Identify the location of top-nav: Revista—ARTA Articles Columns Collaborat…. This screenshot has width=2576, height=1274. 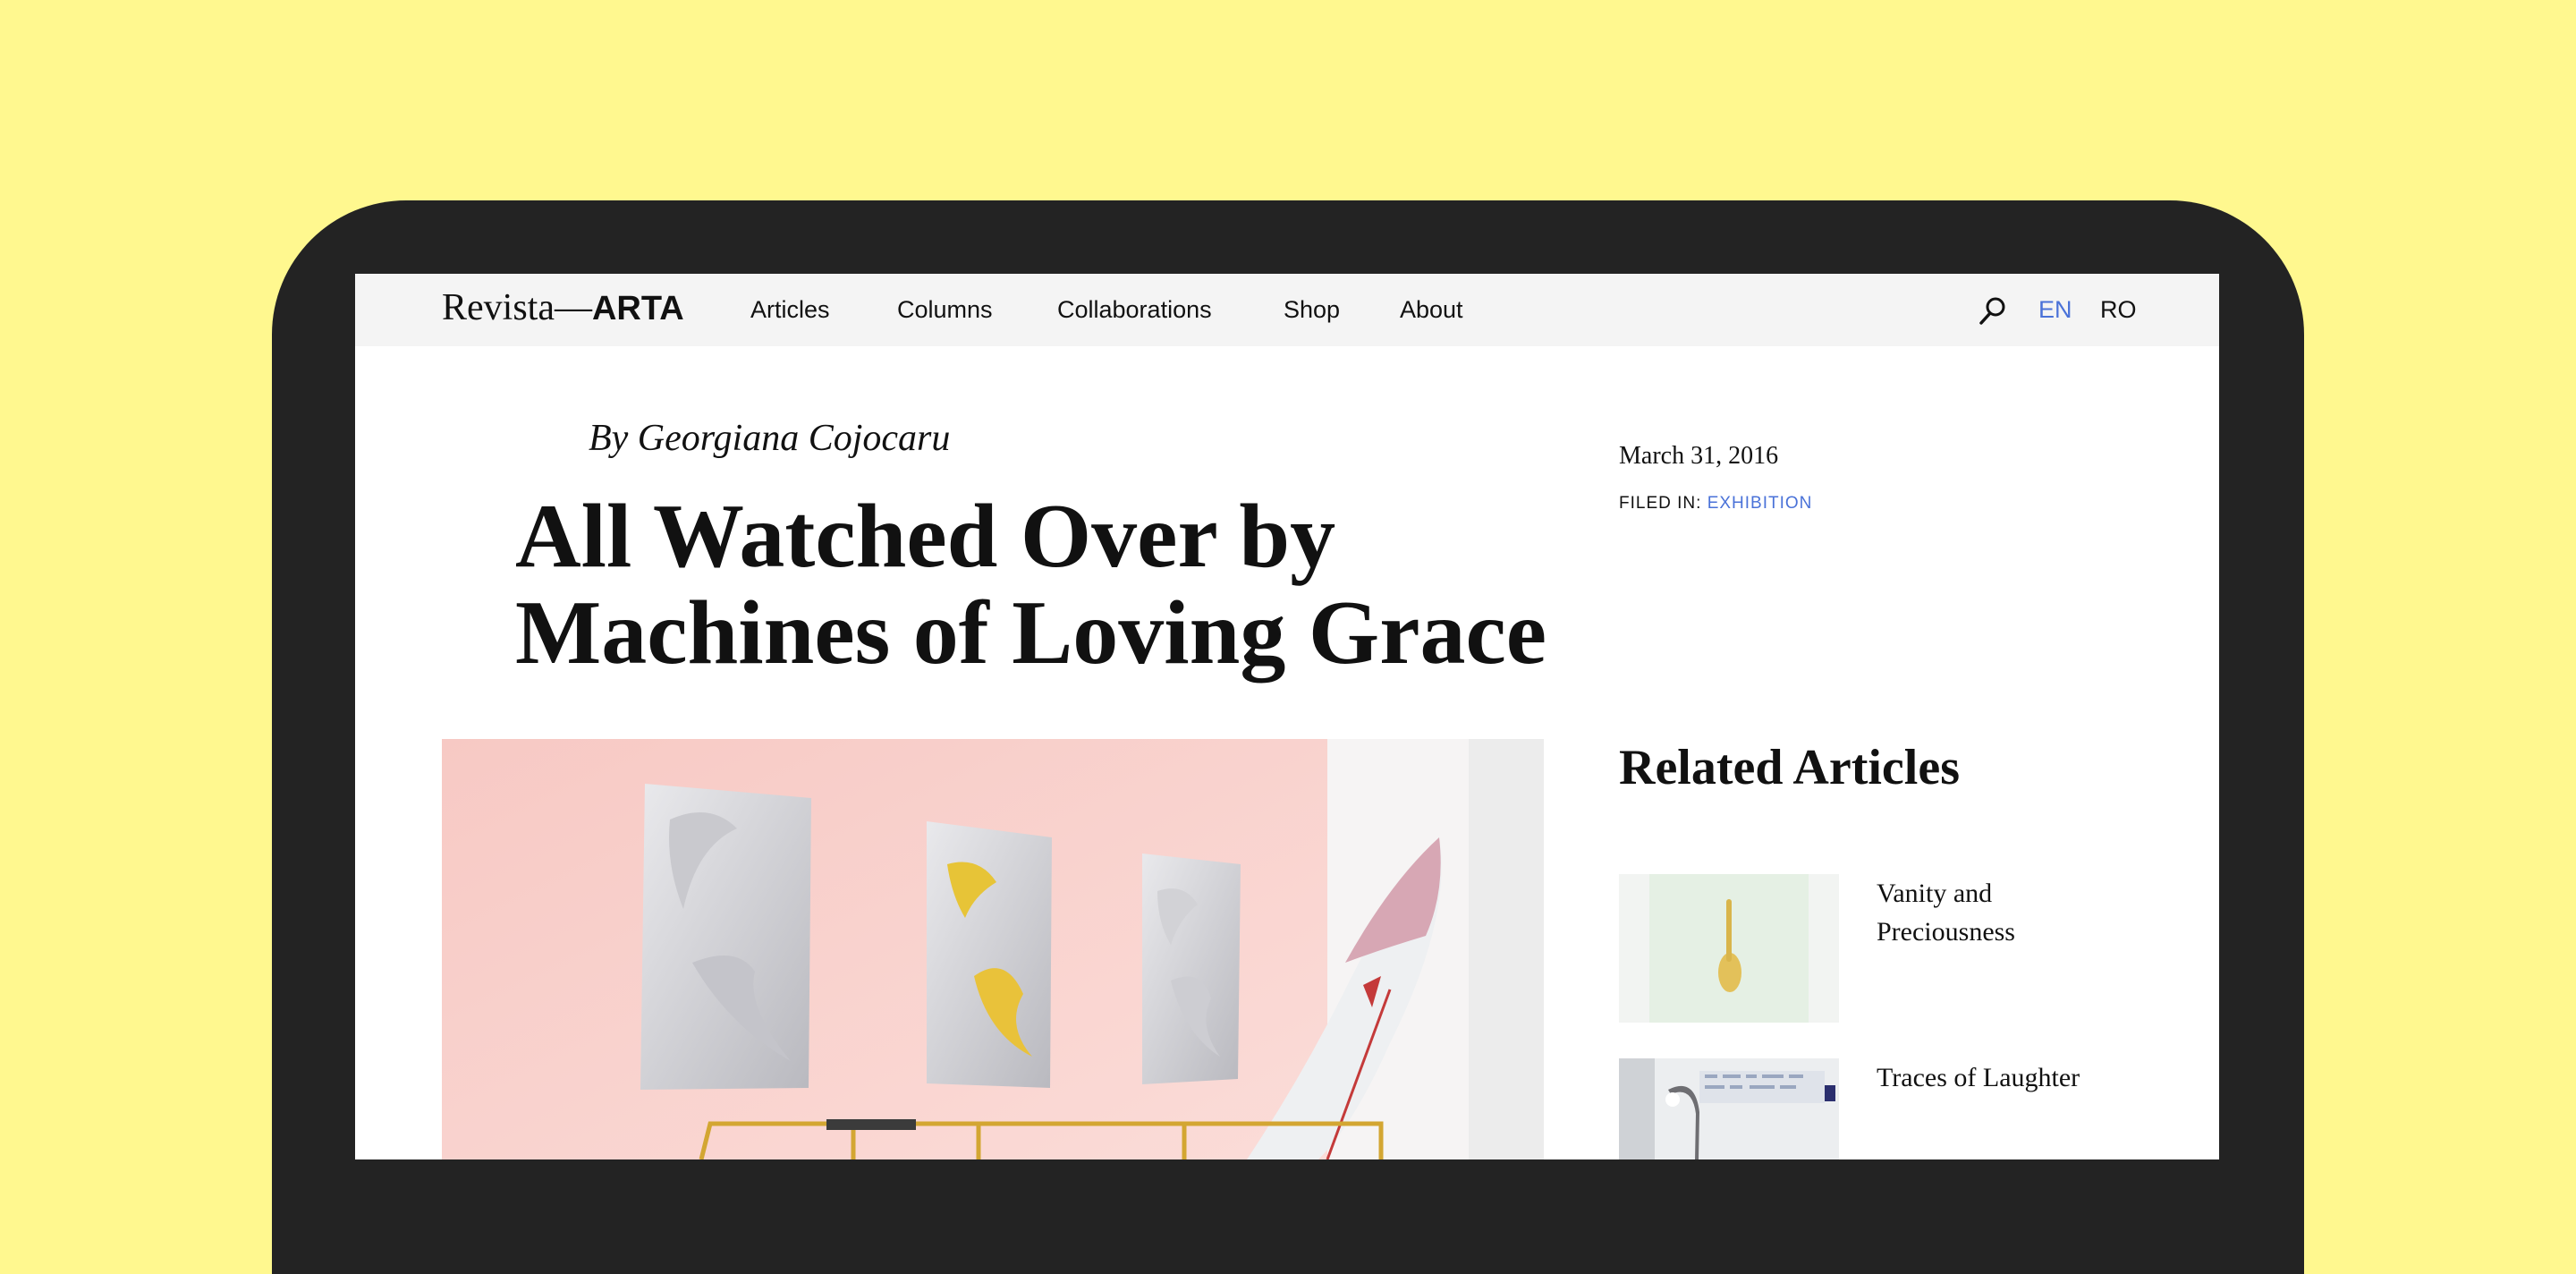
(1287, 310).